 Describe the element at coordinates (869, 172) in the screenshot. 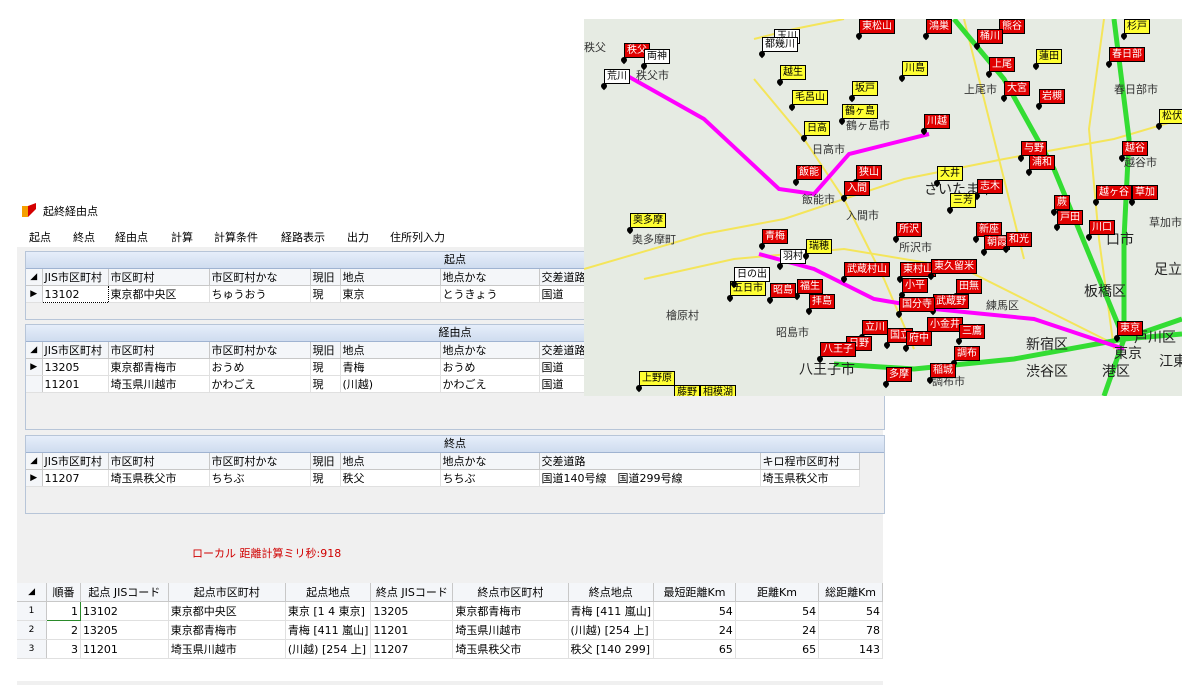

I see `map-marker: 狭山` at that location.